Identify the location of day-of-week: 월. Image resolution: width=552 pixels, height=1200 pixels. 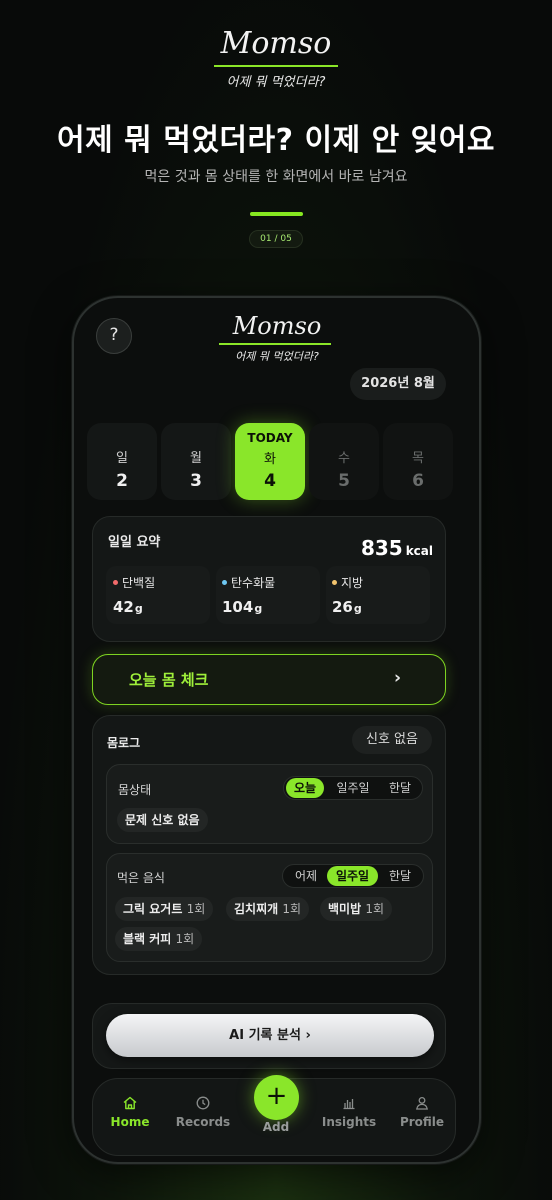
(196, 458).